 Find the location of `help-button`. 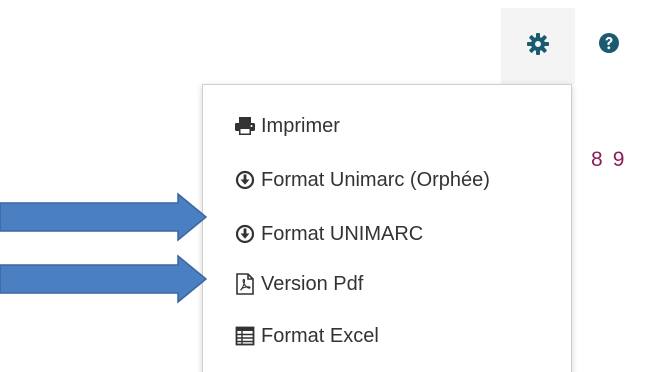

help-button is located at coordinates (609, 45).